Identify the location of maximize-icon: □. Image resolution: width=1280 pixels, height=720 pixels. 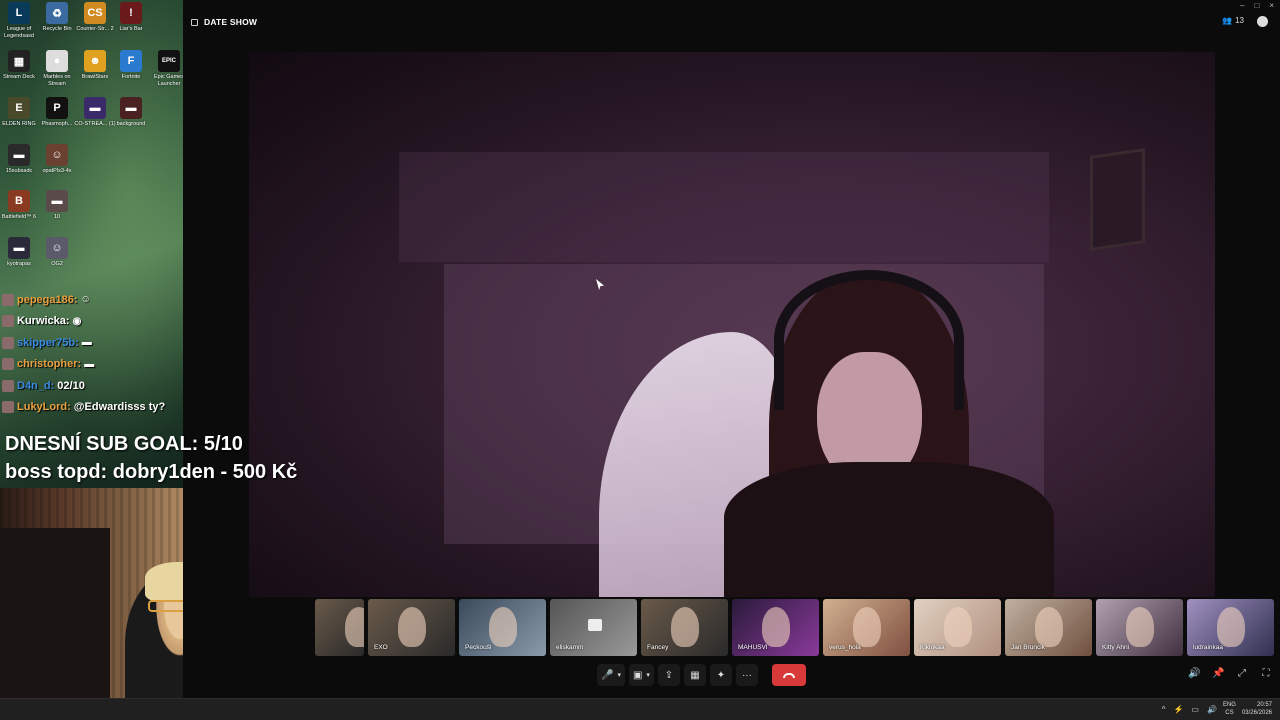
(1256, 5).